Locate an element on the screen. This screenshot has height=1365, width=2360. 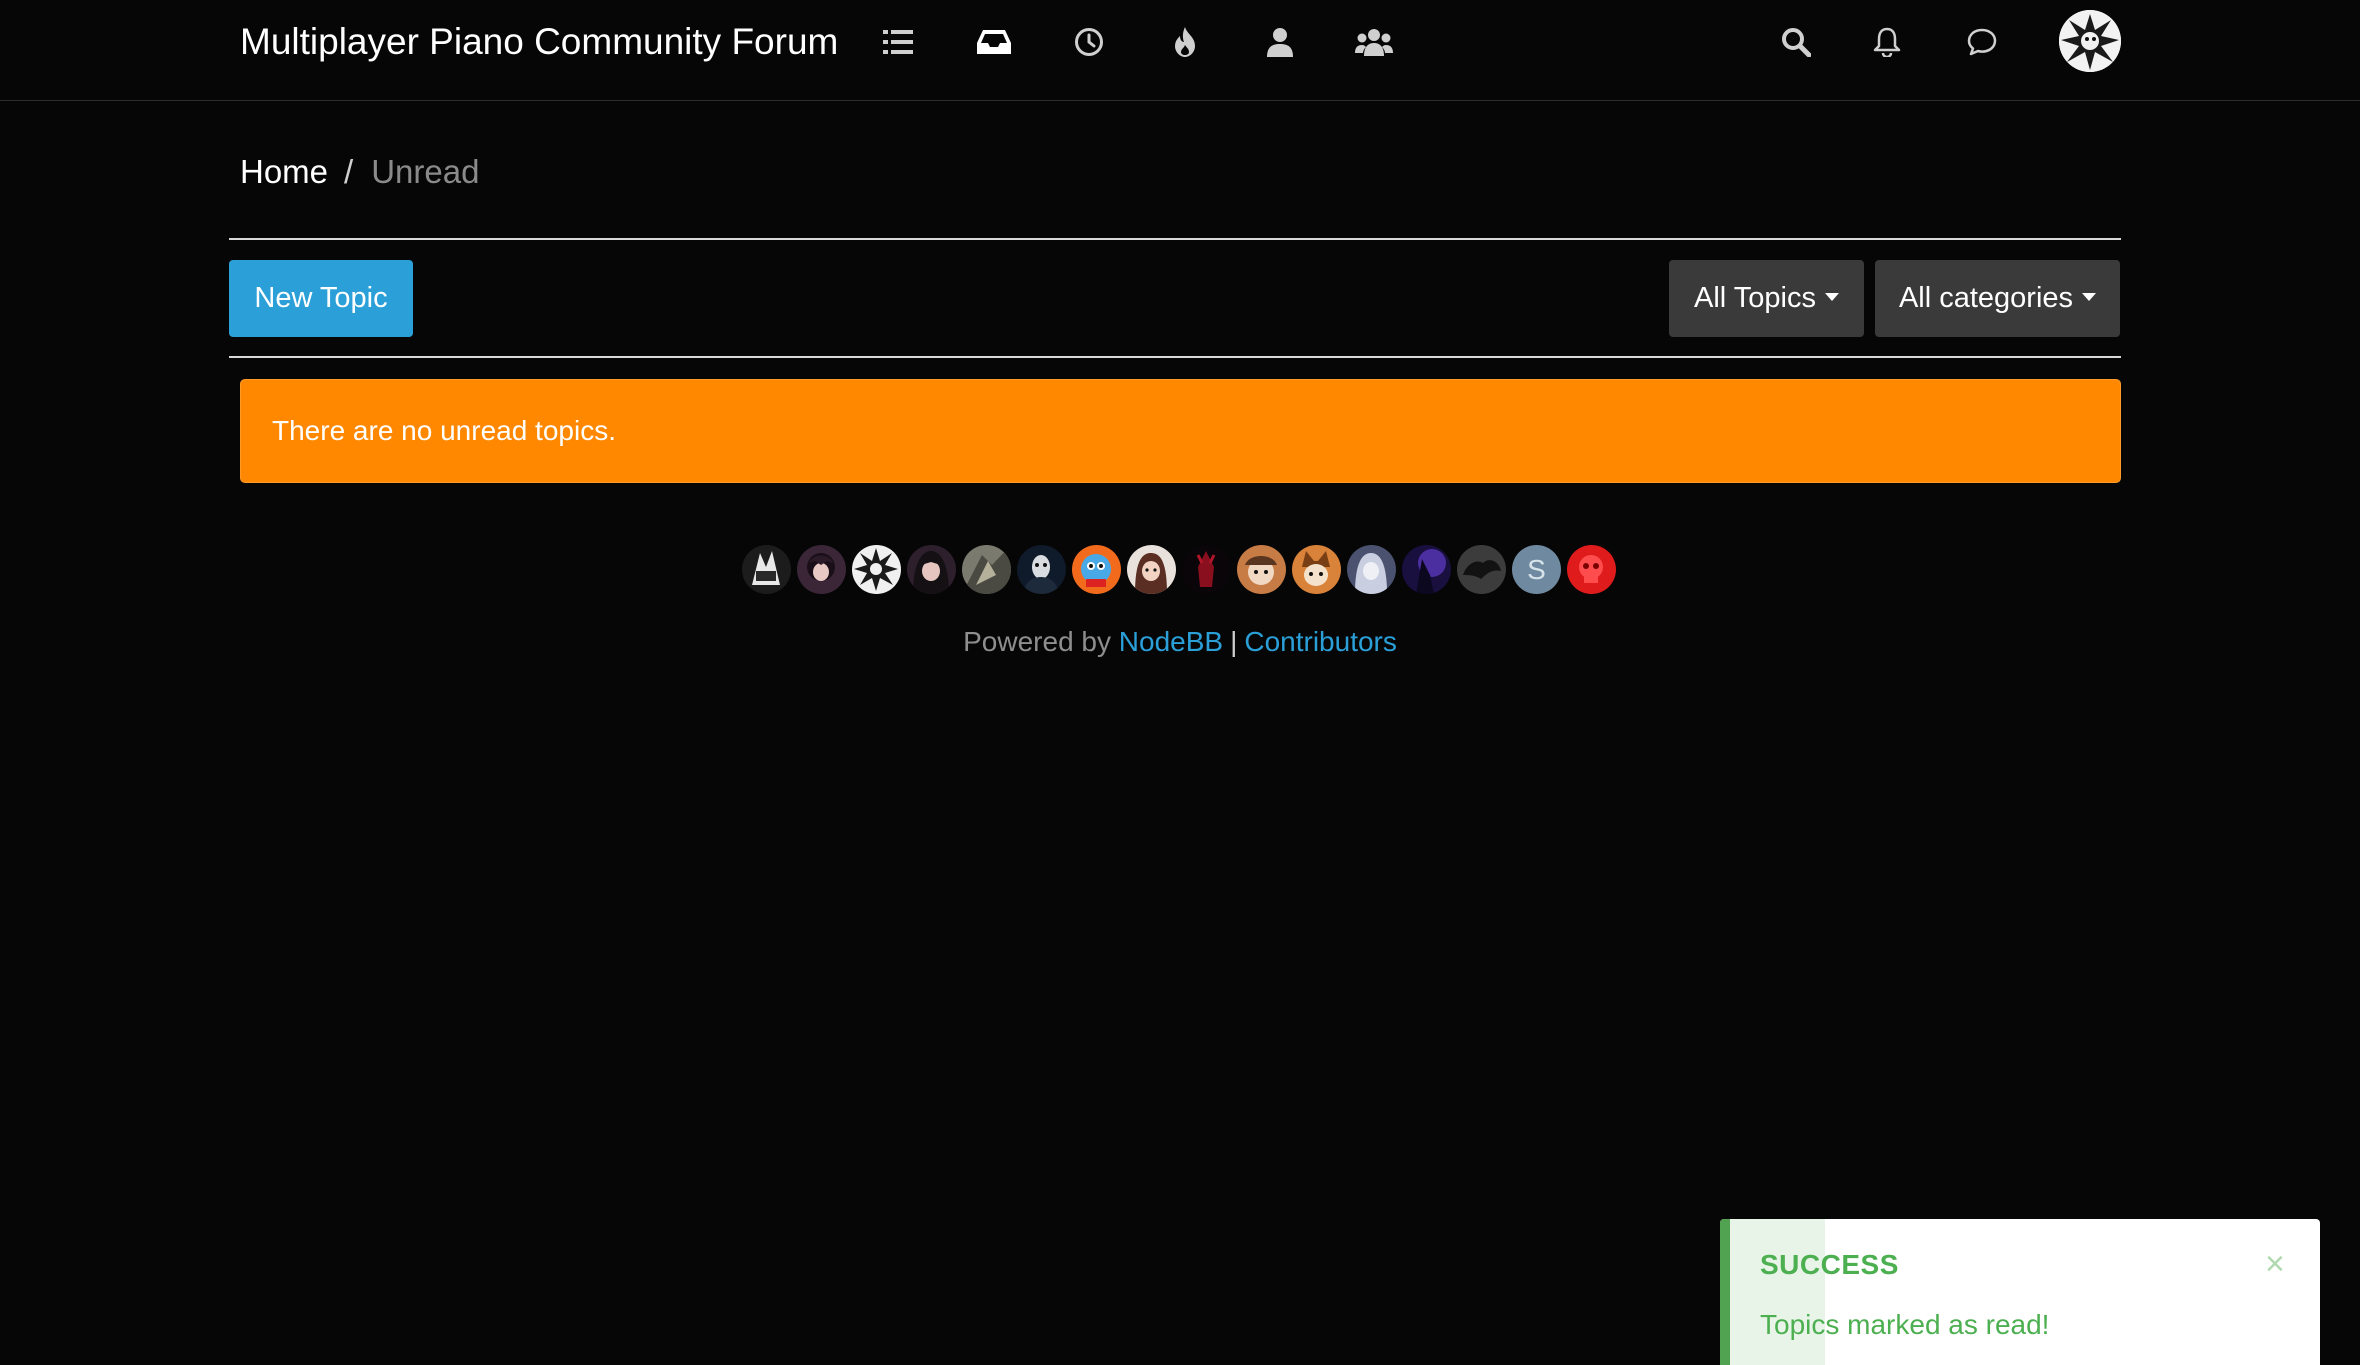
popular-fire-icon is located at coordinates (1185, 42).